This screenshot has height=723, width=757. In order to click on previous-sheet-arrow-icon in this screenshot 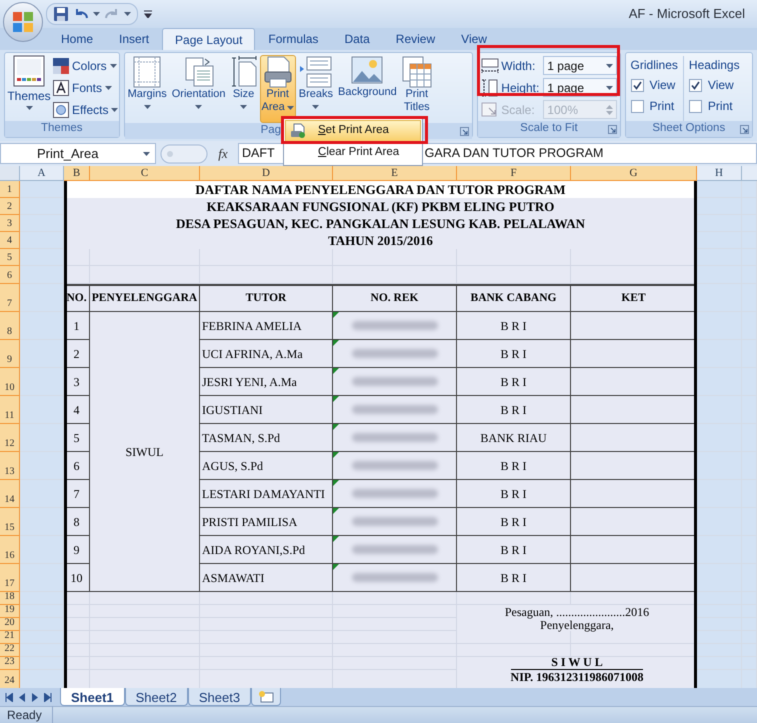, I will do `click(22, 697)`.